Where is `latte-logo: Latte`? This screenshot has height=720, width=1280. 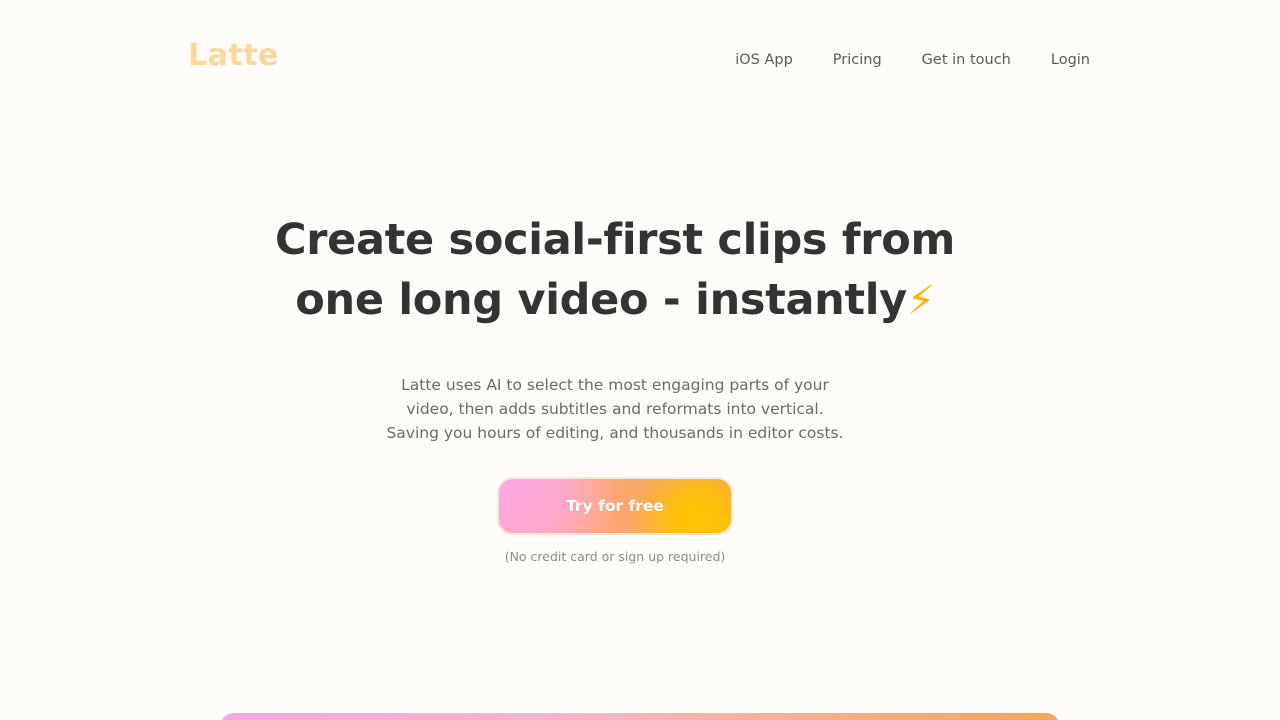
latte-logo: Latte is located at coordinates (233, 56).